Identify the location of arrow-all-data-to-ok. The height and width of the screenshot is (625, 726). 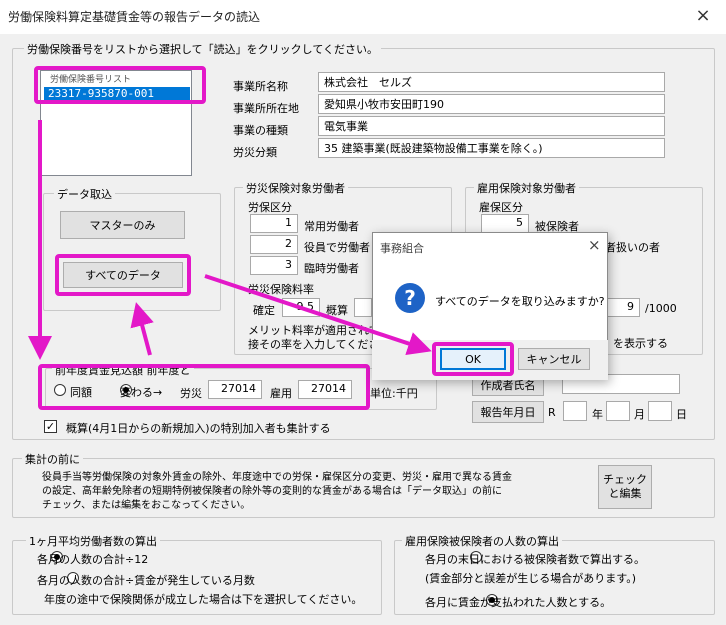
(318, 315).